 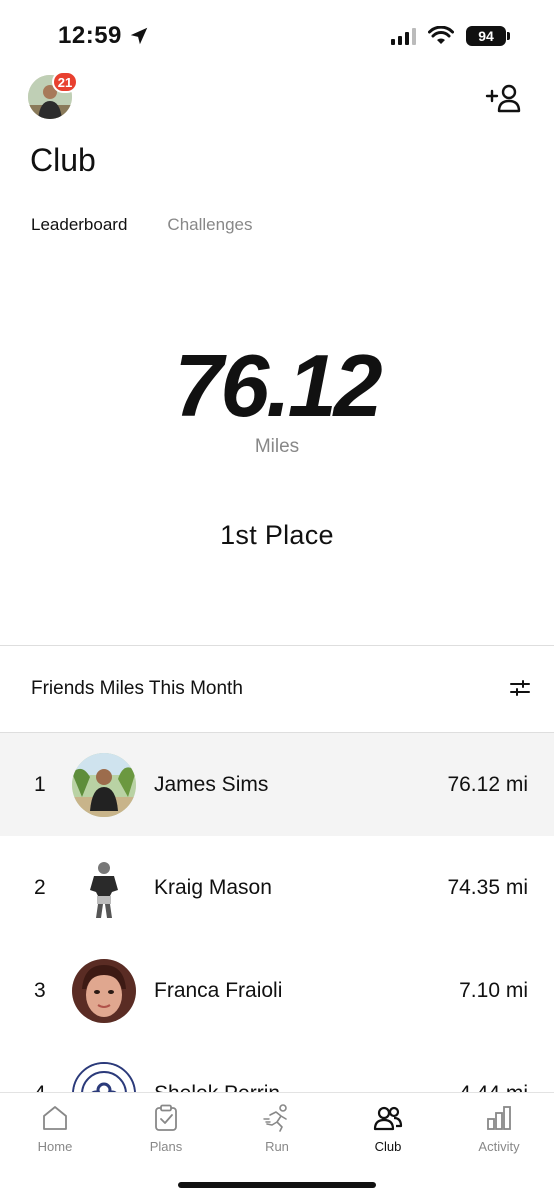 I want to click on sliders-icon, so click(x=520, y=688).